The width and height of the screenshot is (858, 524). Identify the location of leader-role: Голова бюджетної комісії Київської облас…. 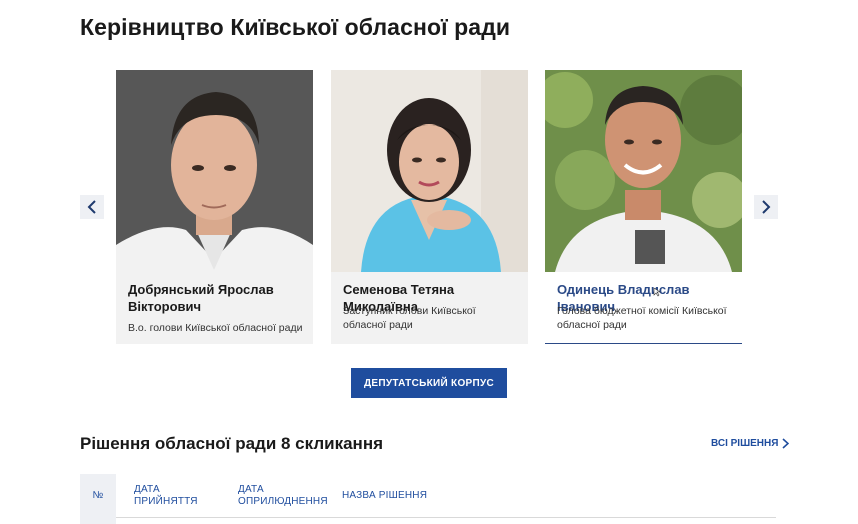
(642, 318).